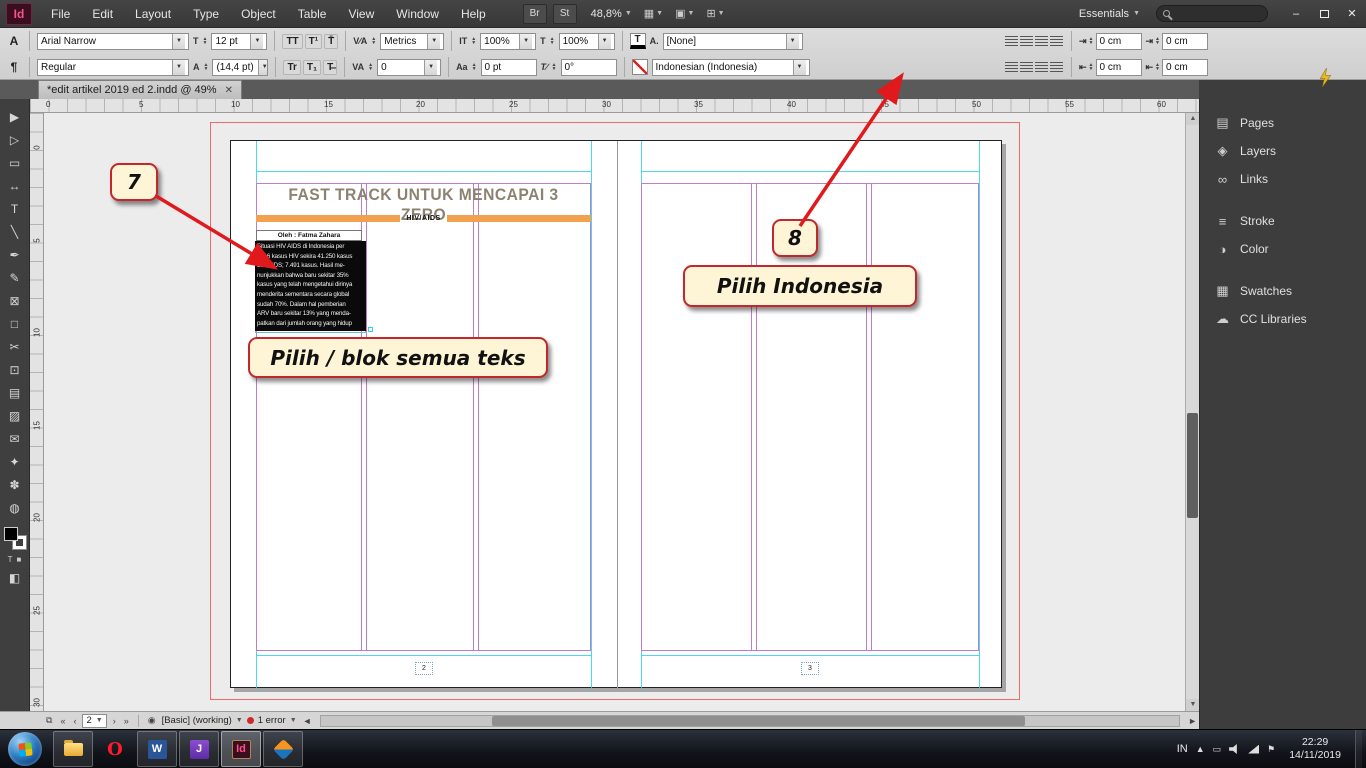 The height and width of the screenshot is (768, 1366). I want to click on scroll-left-arrow: ◄, so click(307, 721).